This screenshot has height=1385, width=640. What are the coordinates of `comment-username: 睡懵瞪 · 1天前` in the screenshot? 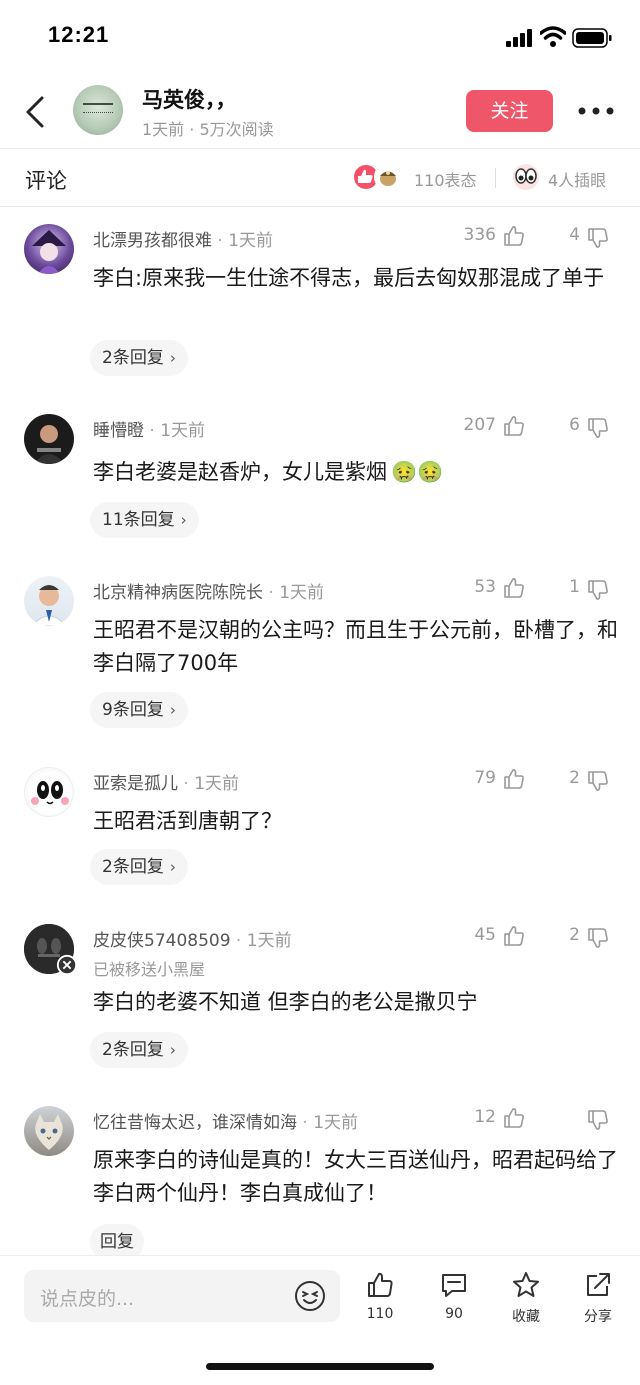 It's located at (149, 428).